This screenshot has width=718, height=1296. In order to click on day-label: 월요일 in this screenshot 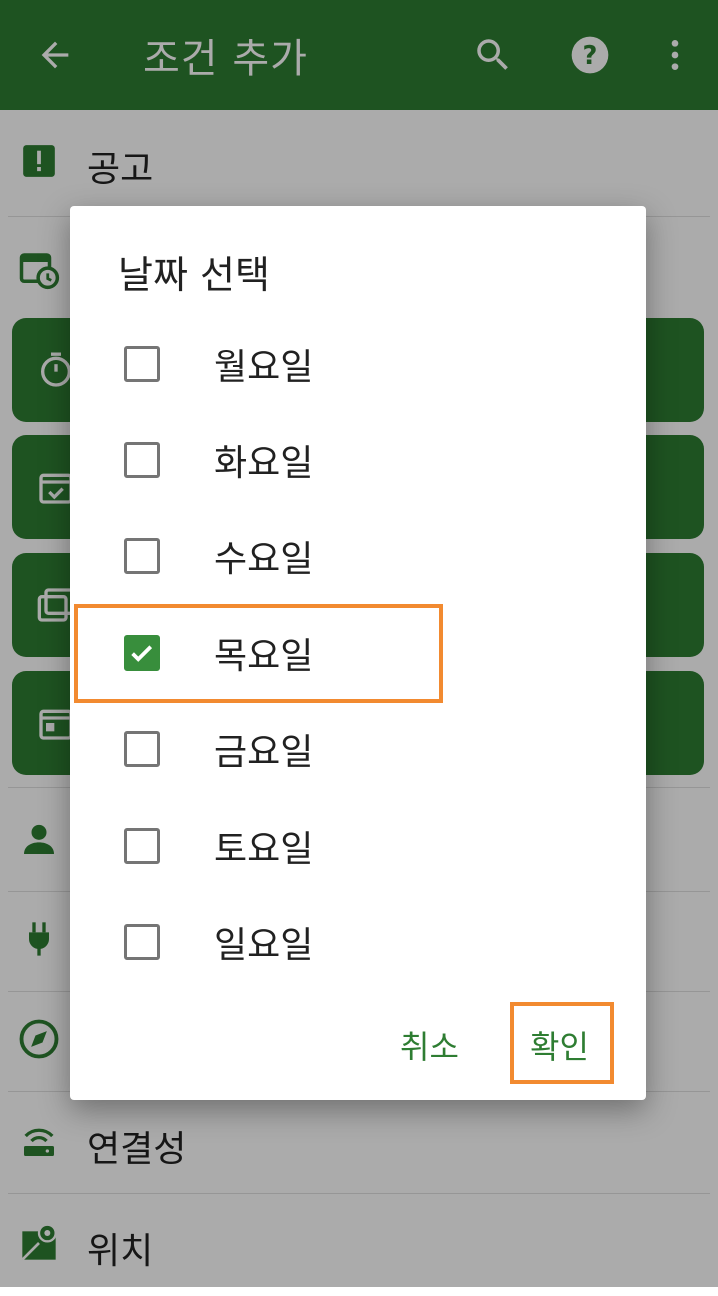, I will do `click(264, 367)`.